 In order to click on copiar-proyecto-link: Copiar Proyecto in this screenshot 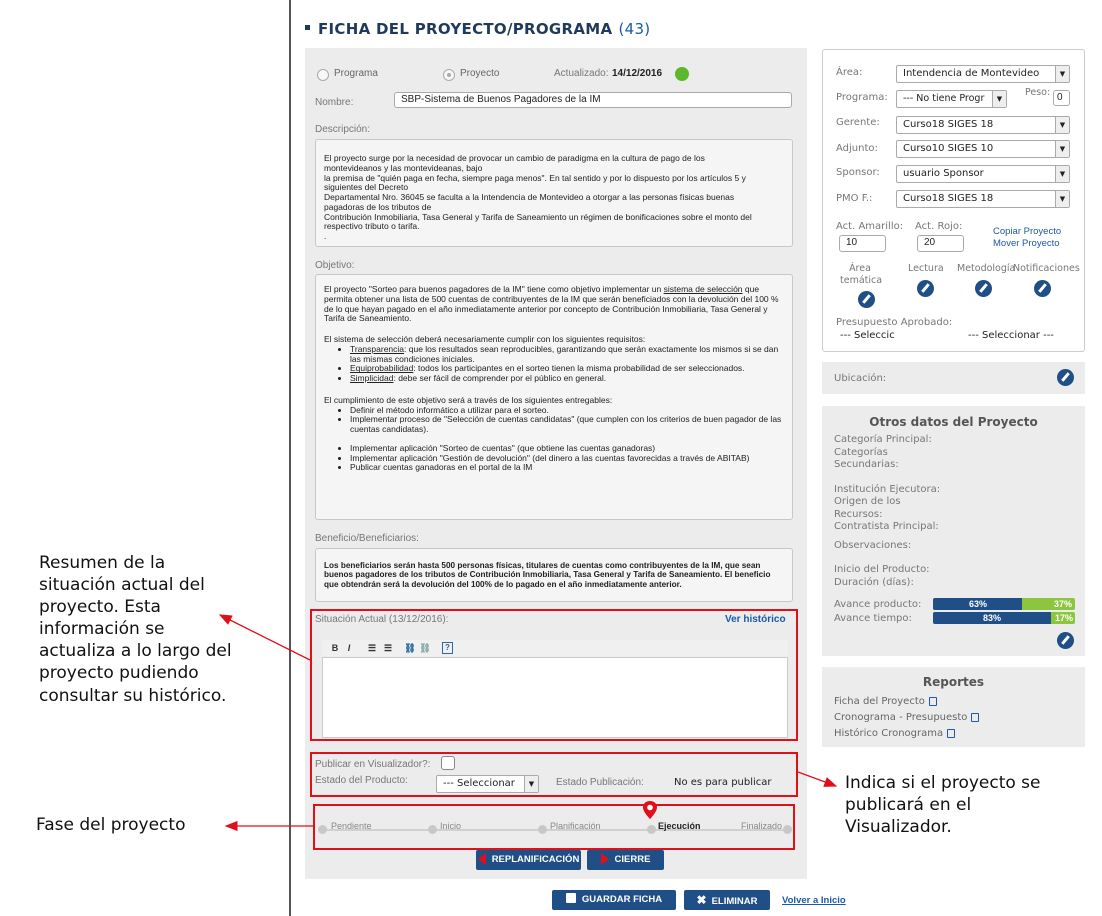, I will do `click(1027, 231)`.